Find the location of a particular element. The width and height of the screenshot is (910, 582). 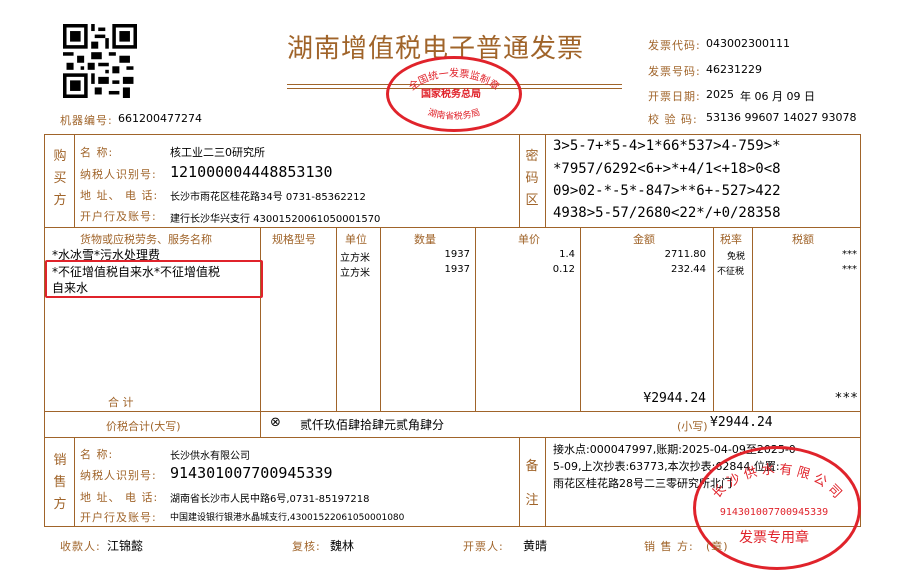

qr-code is located at coordinates (100, 61).